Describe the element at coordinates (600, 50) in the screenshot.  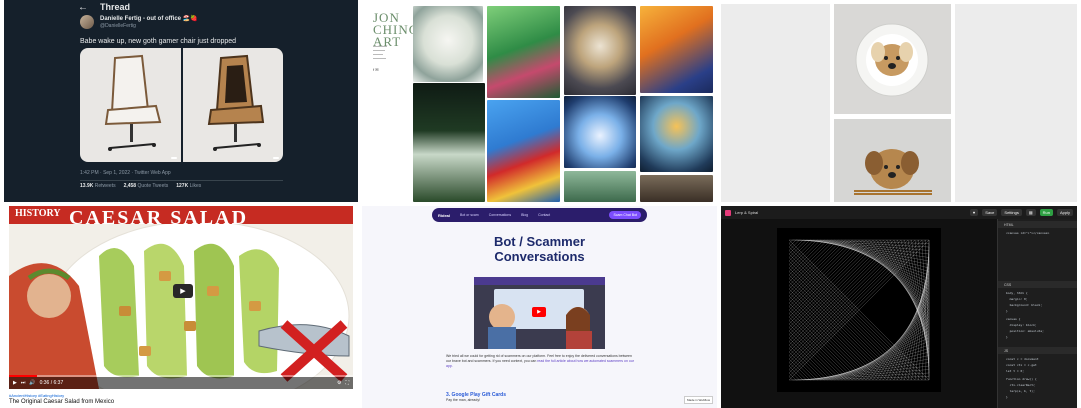
I see `art-owl-mushroom` at that location.